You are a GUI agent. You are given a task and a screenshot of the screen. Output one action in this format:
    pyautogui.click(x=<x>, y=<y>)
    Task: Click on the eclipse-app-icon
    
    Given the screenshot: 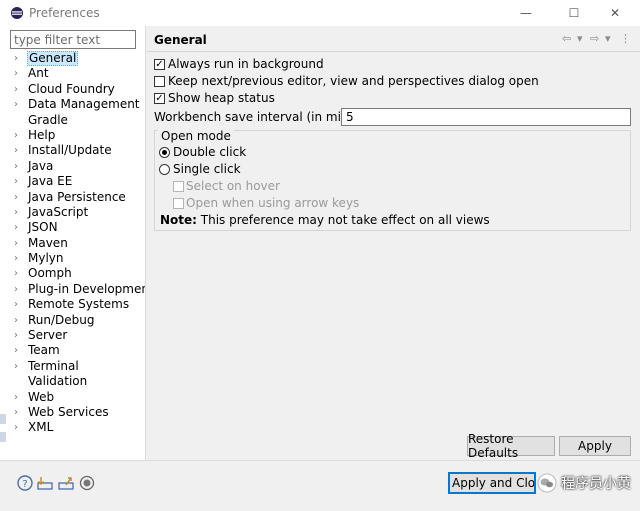 What is the action you would take?
    pyautogui.click(x=17, y=13)
    